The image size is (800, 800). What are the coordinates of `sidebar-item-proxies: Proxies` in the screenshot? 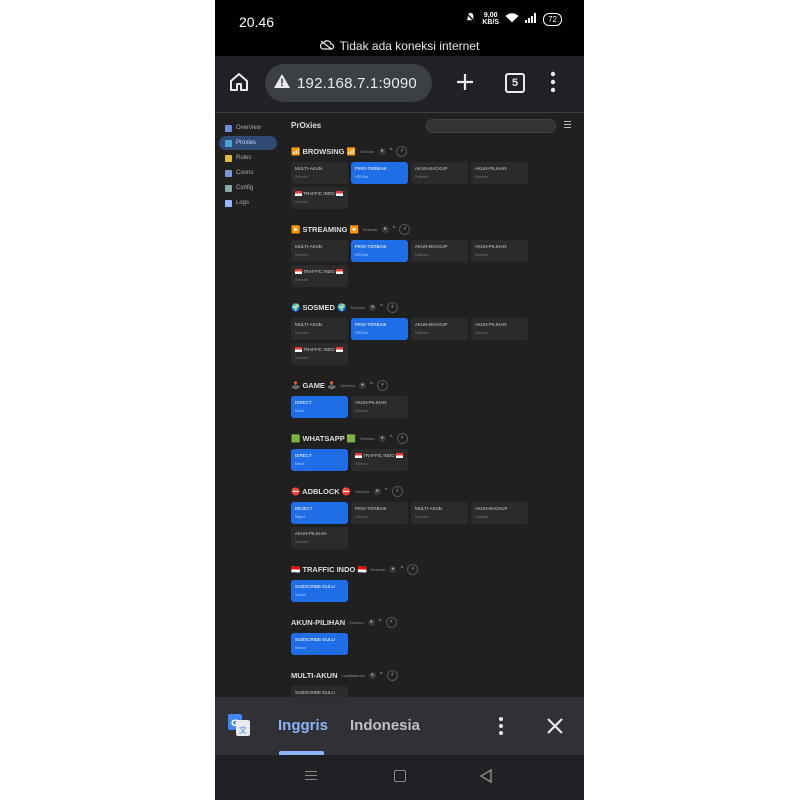 It's located at (248, 143).